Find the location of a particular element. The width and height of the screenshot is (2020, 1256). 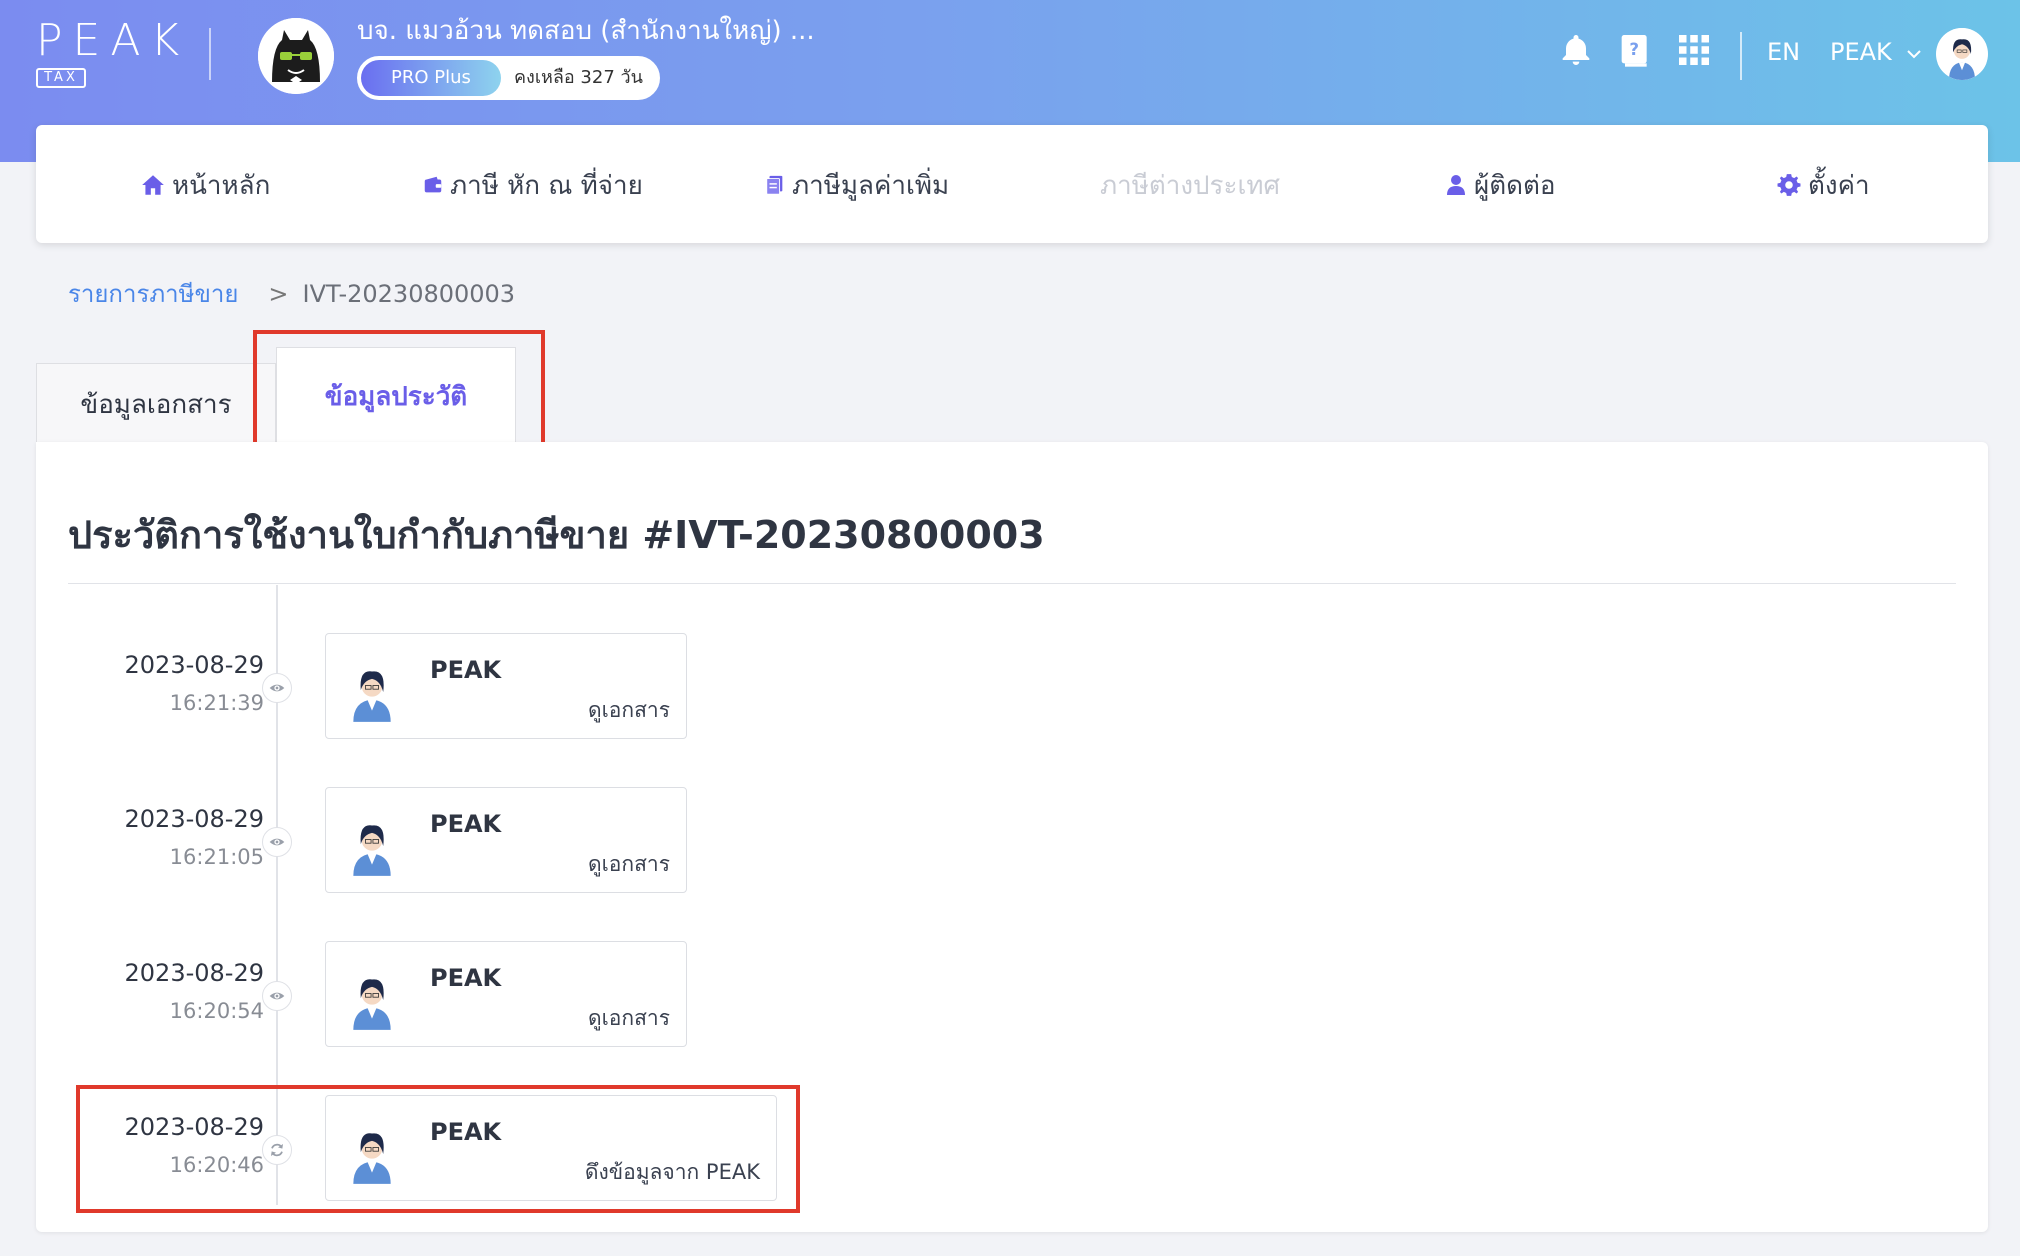

user-menu: PEAK is located at coordinates (1861, 52).